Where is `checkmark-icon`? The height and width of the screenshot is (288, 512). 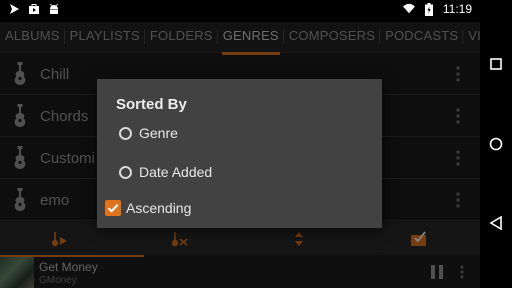 checkmark-icon is located at coordinates (113, 208).